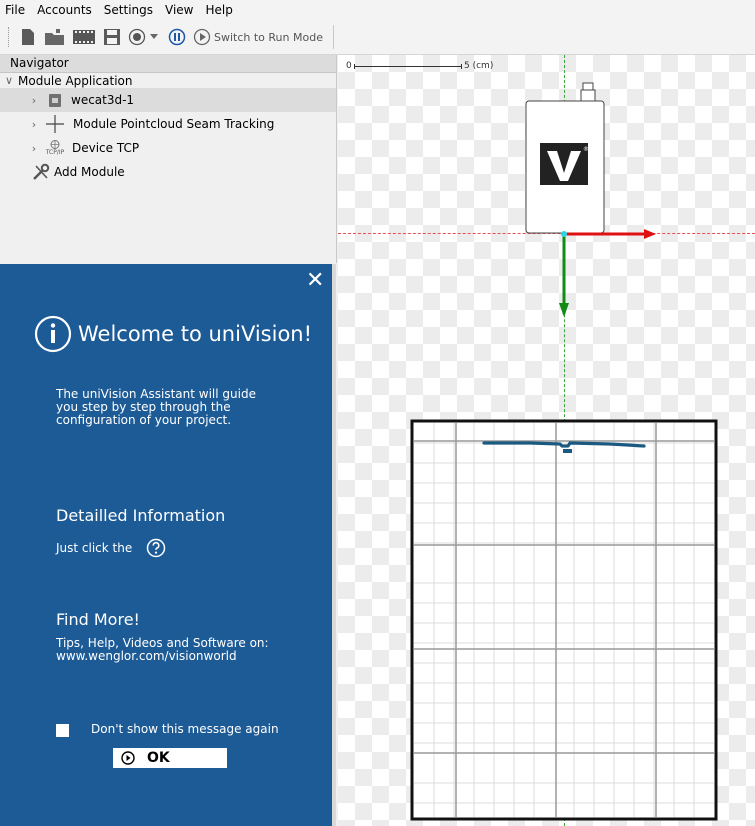 This screenshot has height=826, width=755. I want to click on welcome-title: Welcome to uniVision!, so click(195, 334).